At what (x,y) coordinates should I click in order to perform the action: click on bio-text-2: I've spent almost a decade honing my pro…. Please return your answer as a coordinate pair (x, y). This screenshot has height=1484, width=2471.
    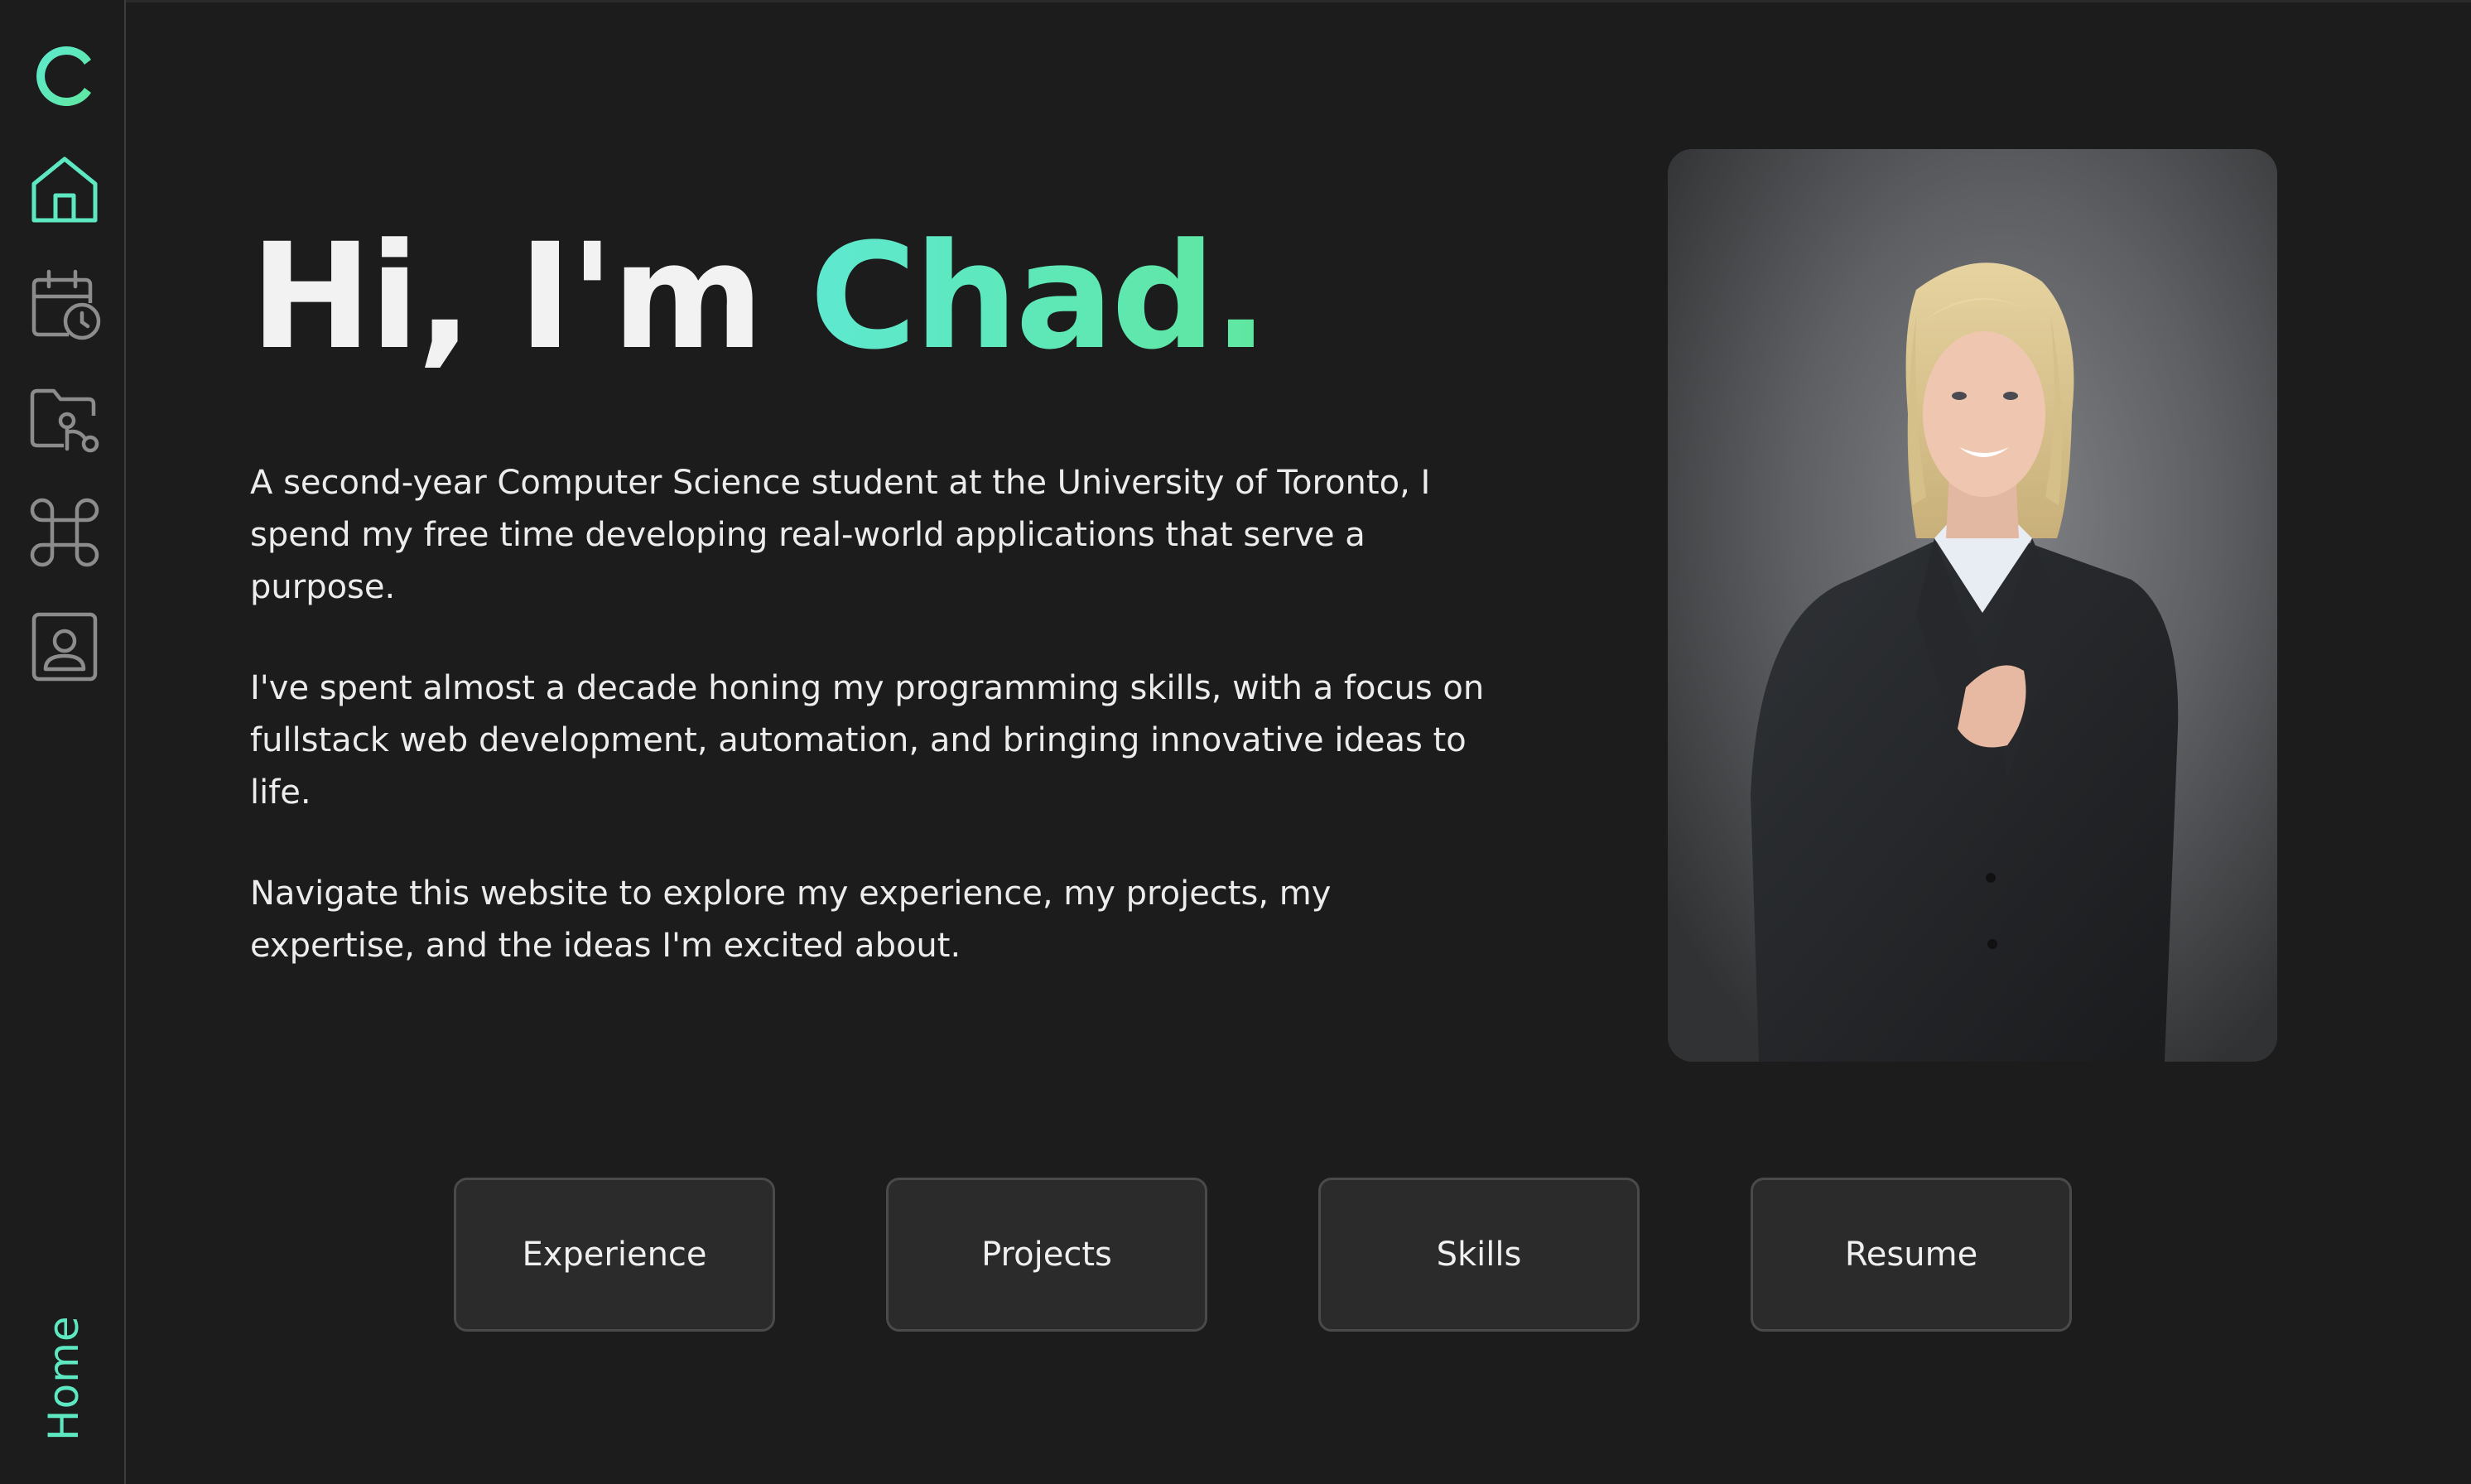
    Looking at the image, I should click on (867, 740).